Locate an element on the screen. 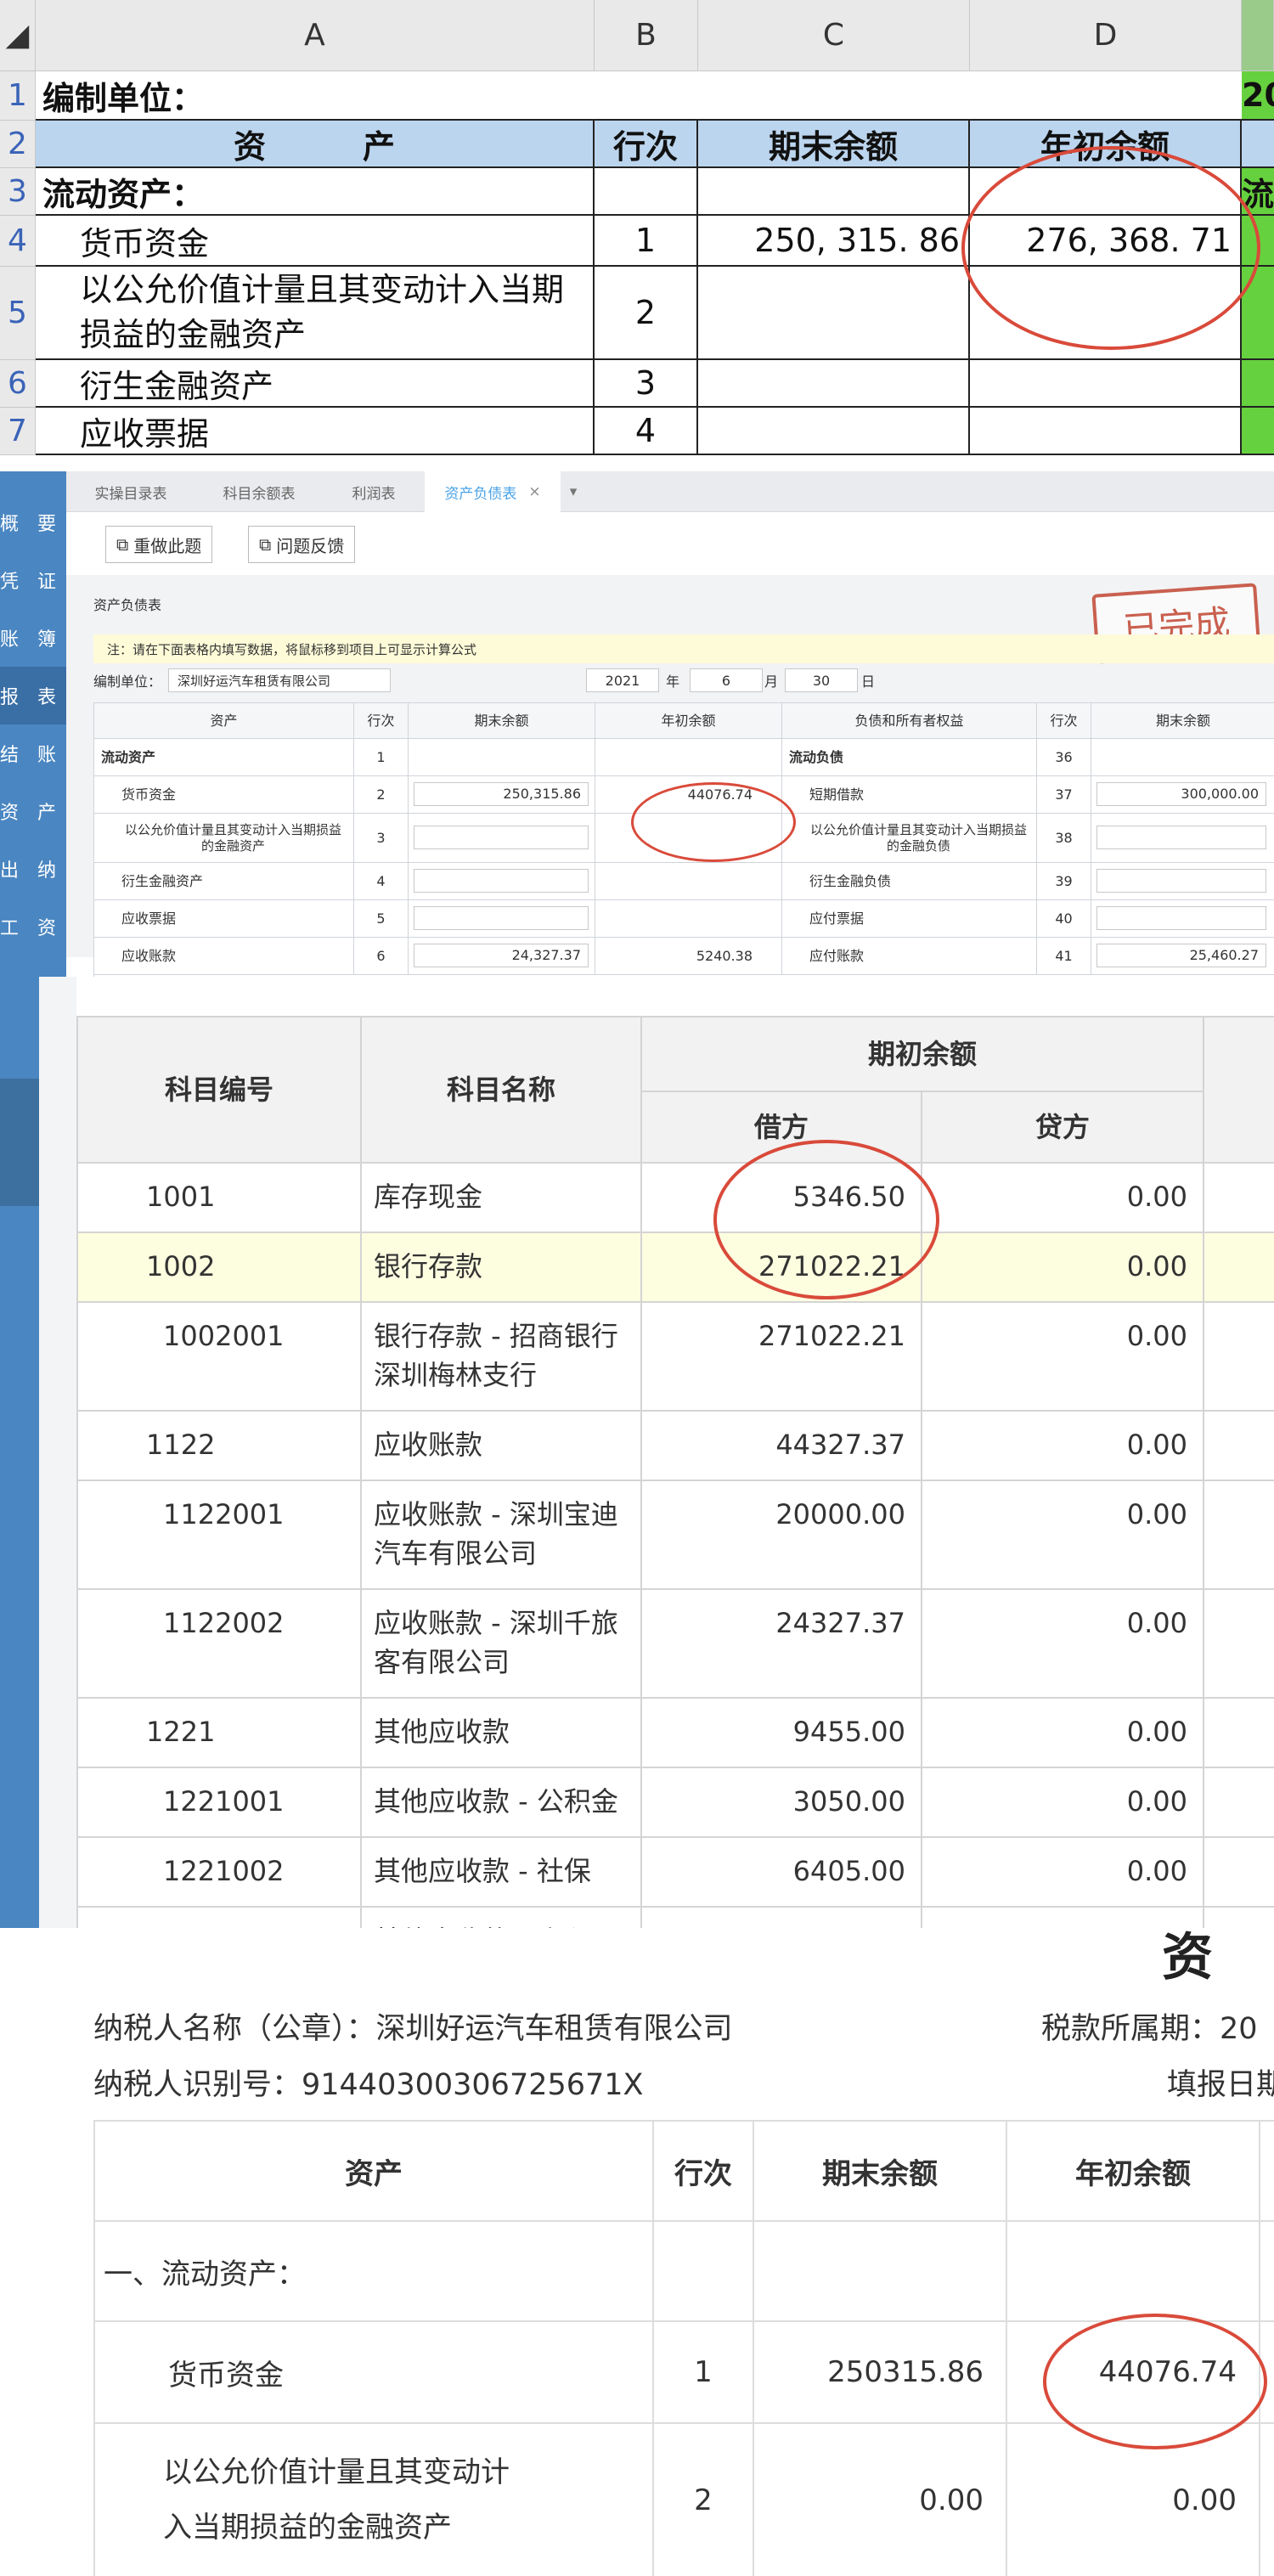 The image size is (1274, 2576). row-name: 以公允价值计量且其变动计 入当期损益的金融资产 is located at coordinates (374, 2500).